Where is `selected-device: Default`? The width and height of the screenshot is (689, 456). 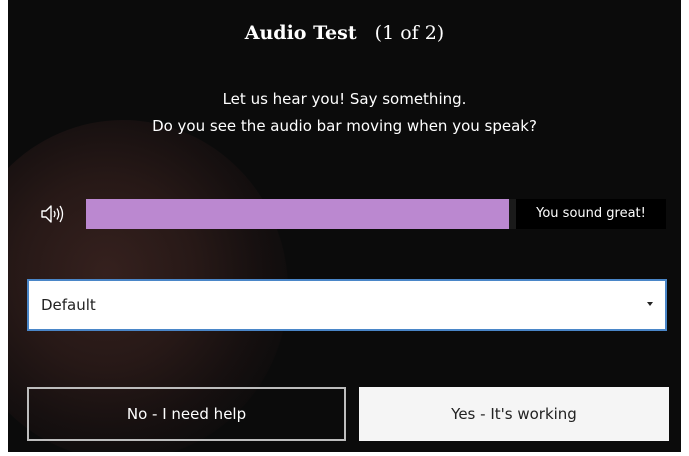
selected-device: Default is located at coordinates (68, 305).